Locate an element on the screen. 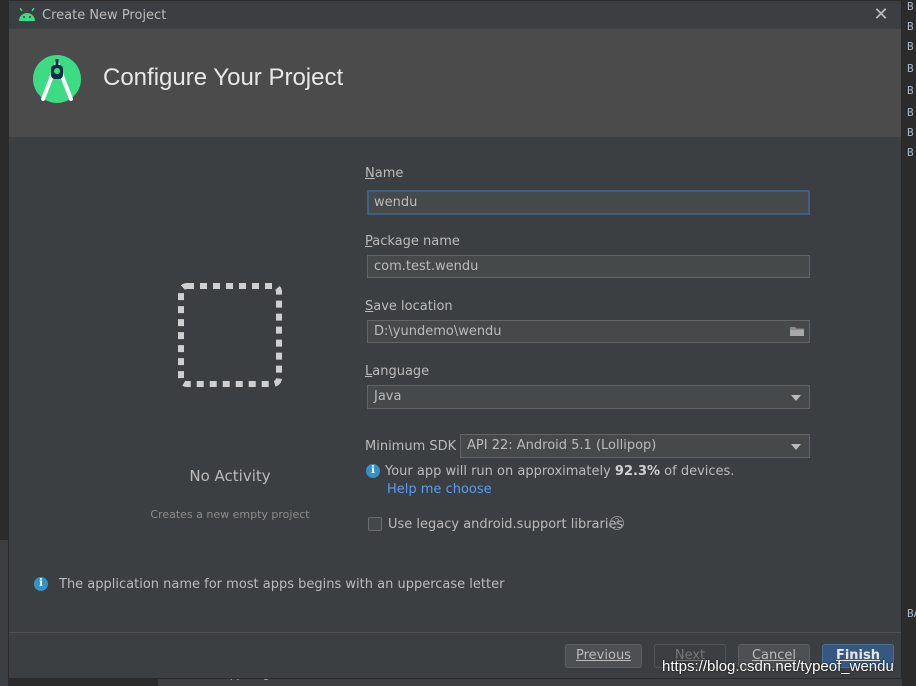 Image resolution: width=916 pixels, height=686 pixels. dialog-titlebar: Create New Project ✕ is located at coordinates (455, 15).